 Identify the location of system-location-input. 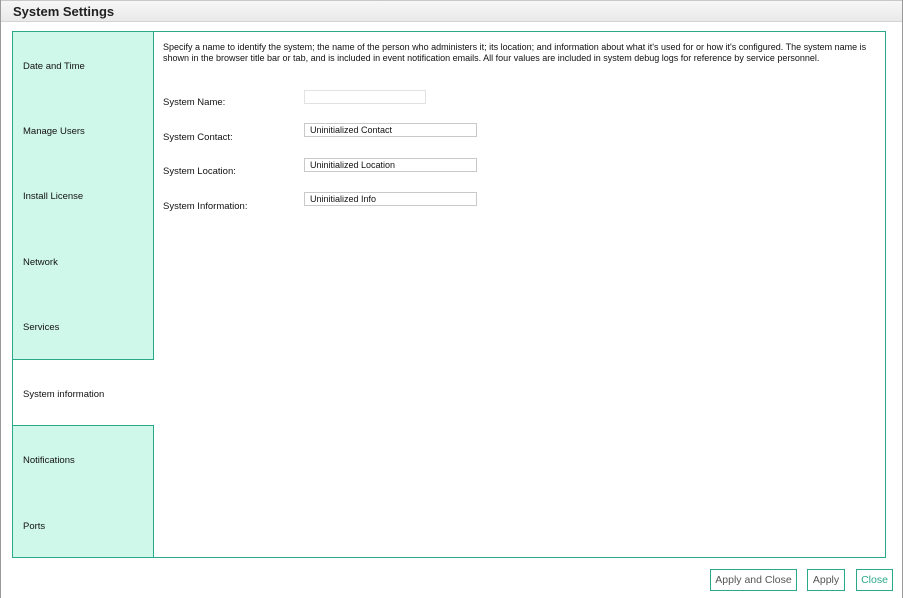
(390, 165).